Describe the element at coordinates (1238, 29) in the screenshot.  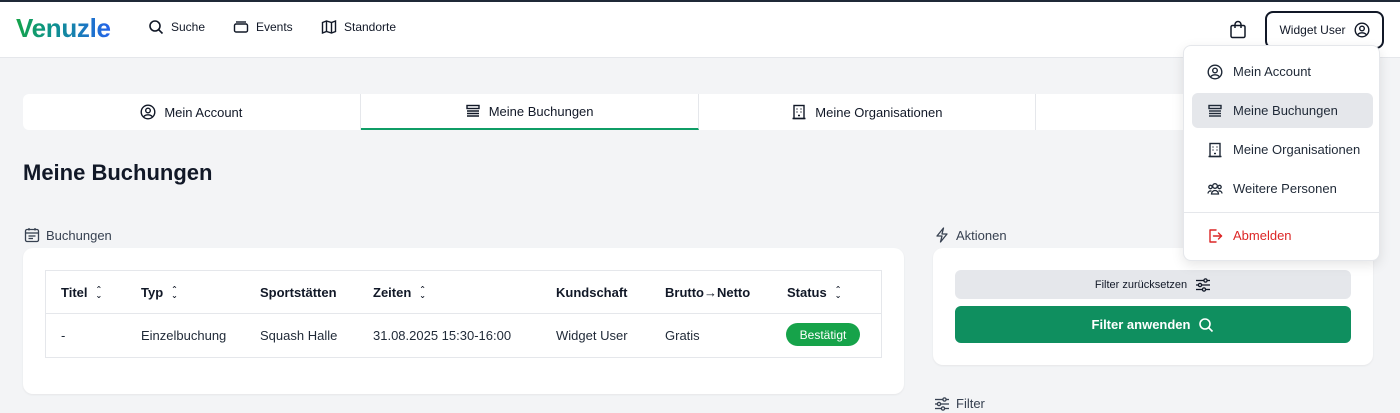
I see `shopping-bag-icon` at that location.